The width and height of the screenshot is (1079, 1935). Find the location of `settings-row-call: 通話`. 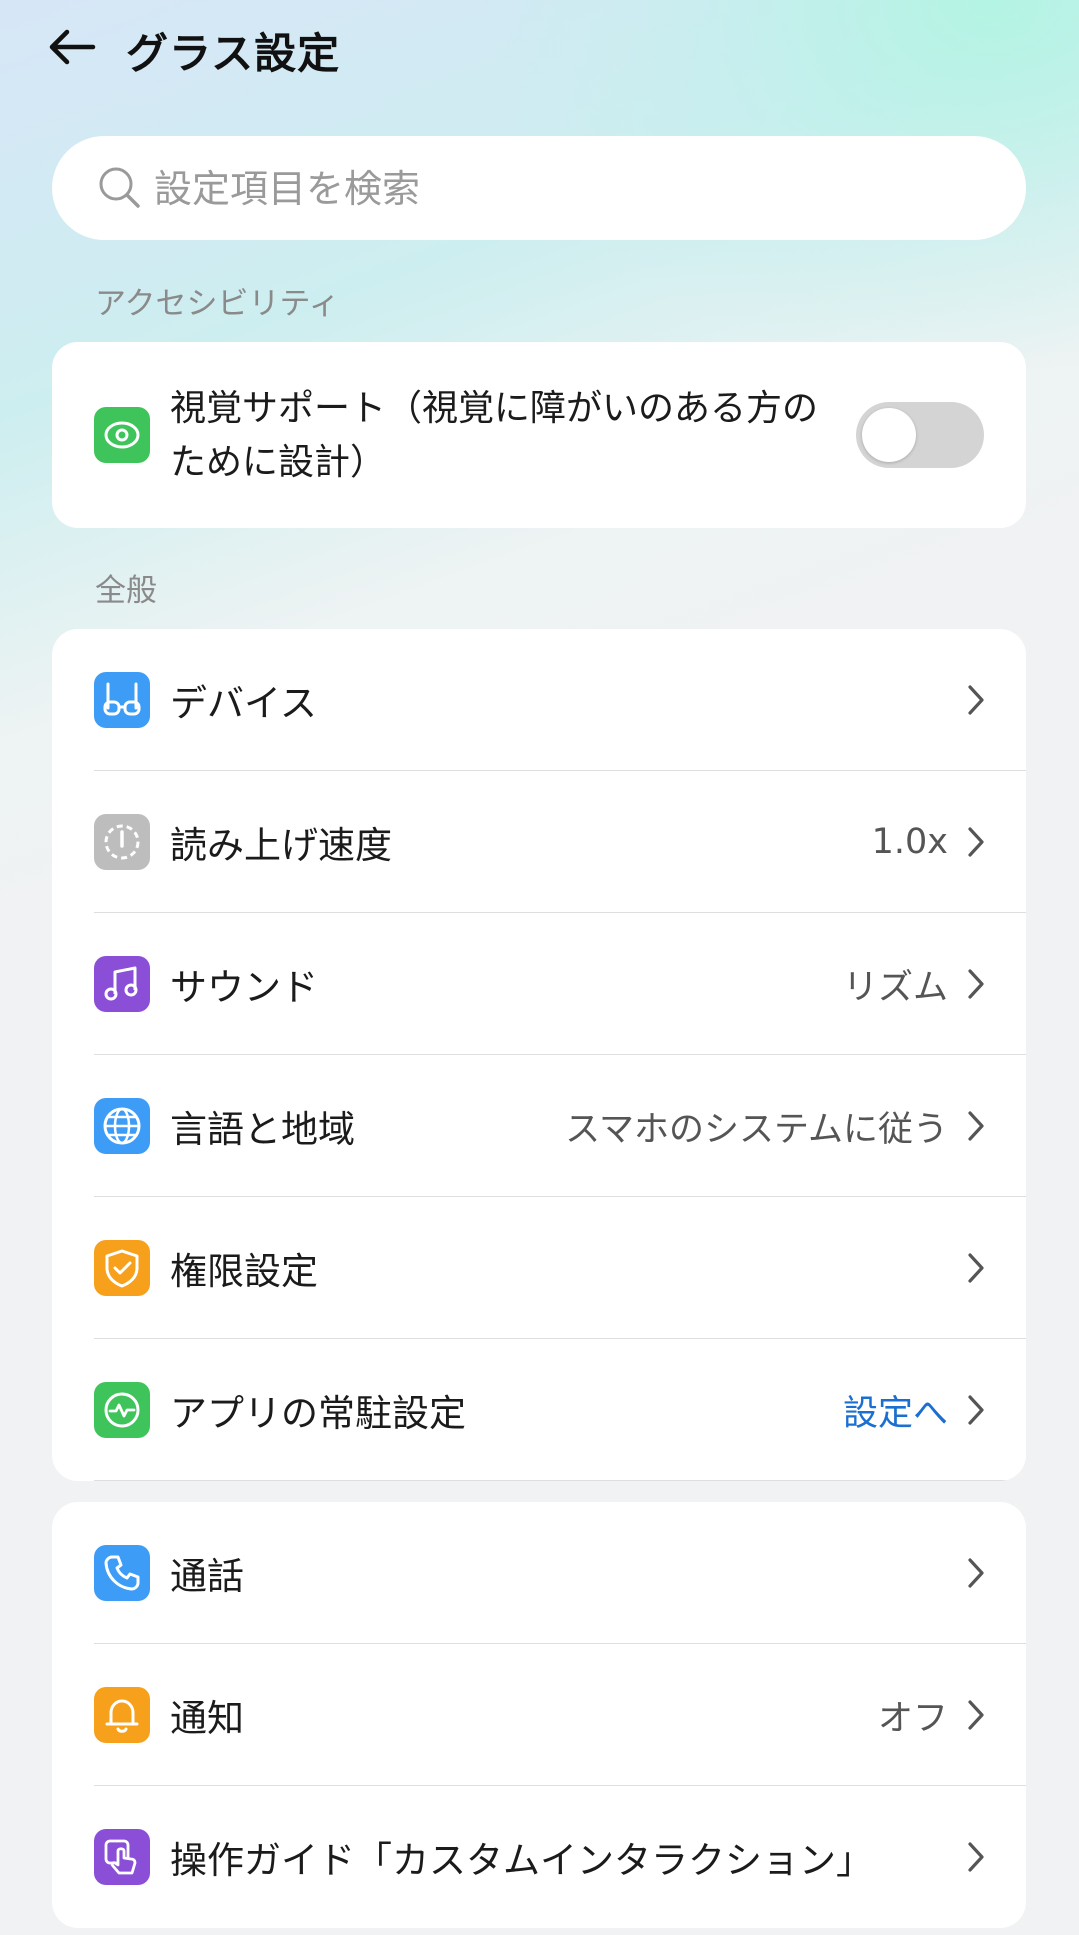

settings-row-call: 通話 is located at coordinates (539, 1573).